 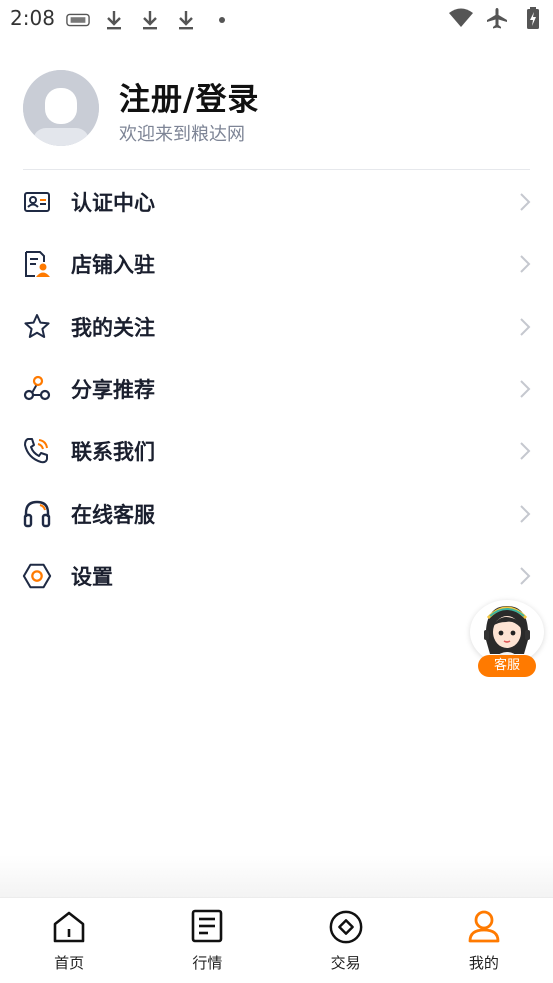 I want to click on tab-label: 我的, so click(x=483, y=963).